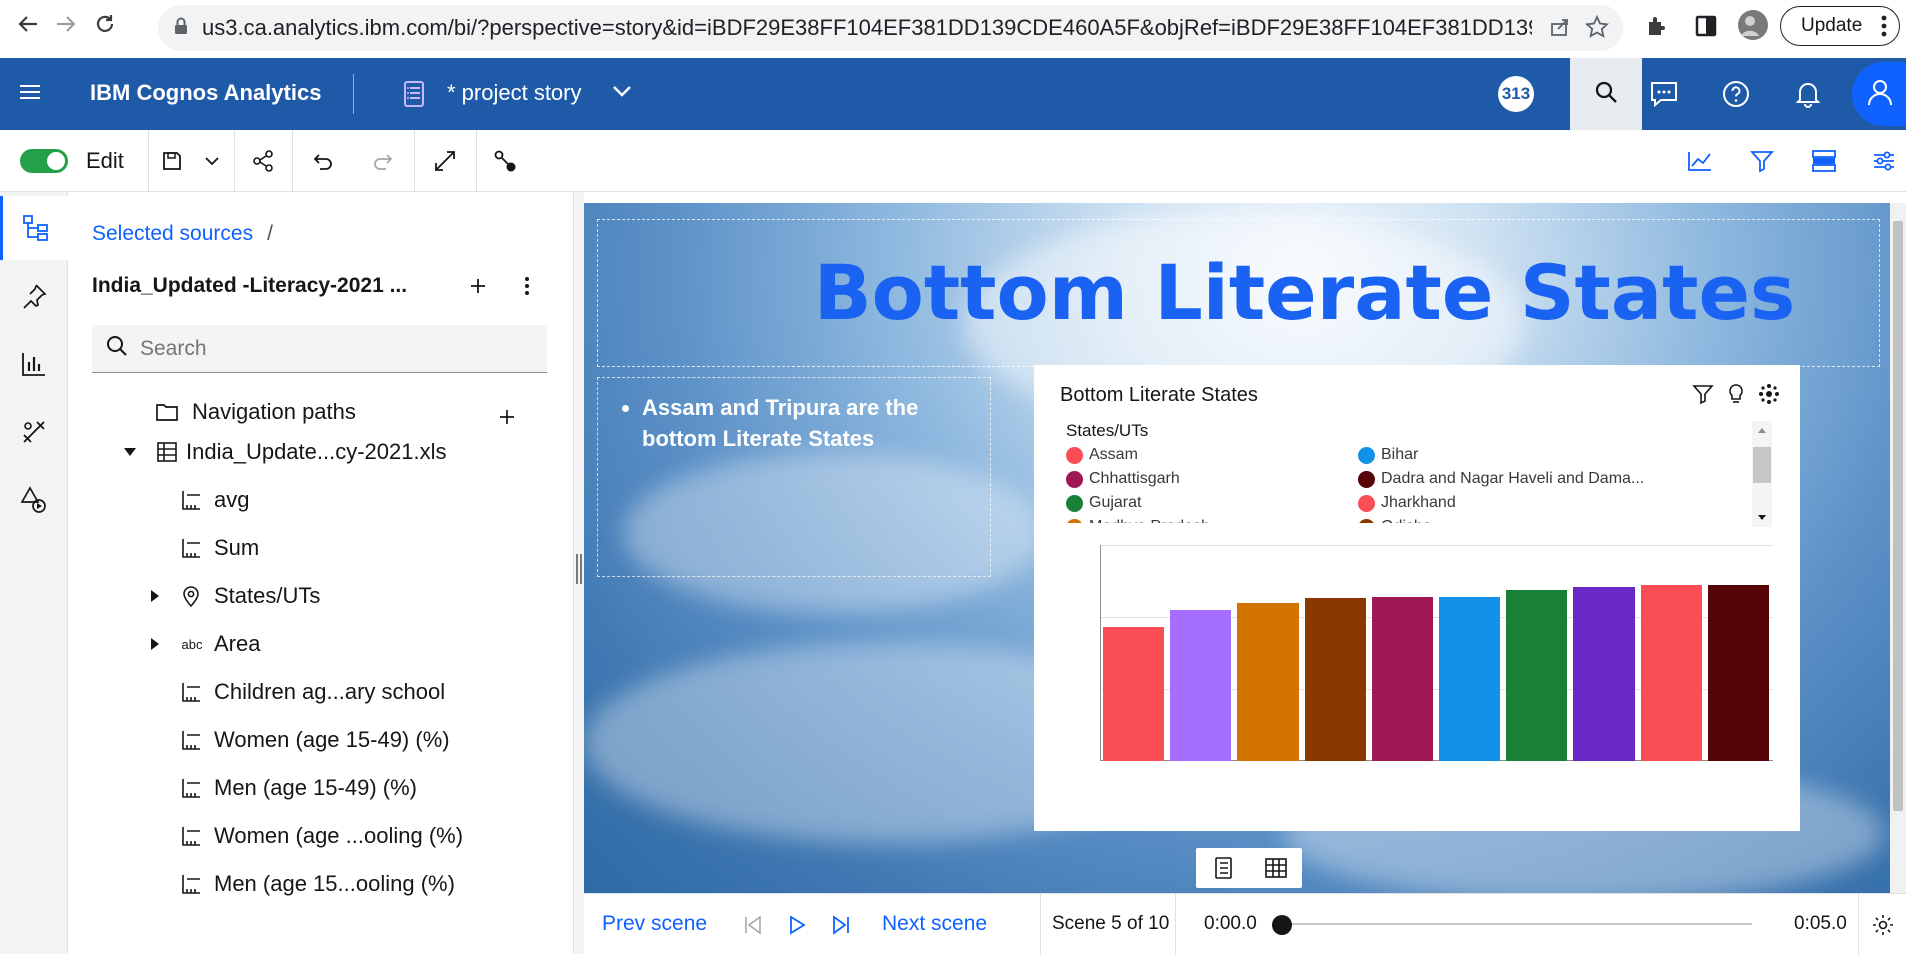 The width and height of the screenshot is (1906, 955). I want to click on visualization-chart-icon, so click(1700, 161).